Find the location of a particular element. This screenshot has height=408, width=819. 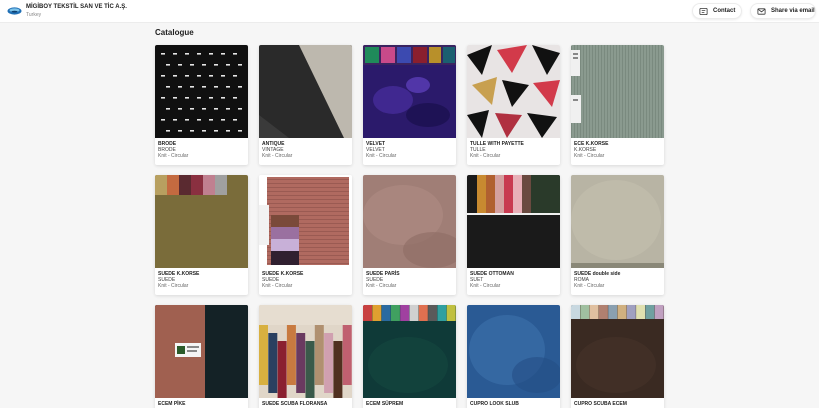

product-card: ECE K.KORSE K.KORSE Knit - Circular is located at coordinates (617, 105).